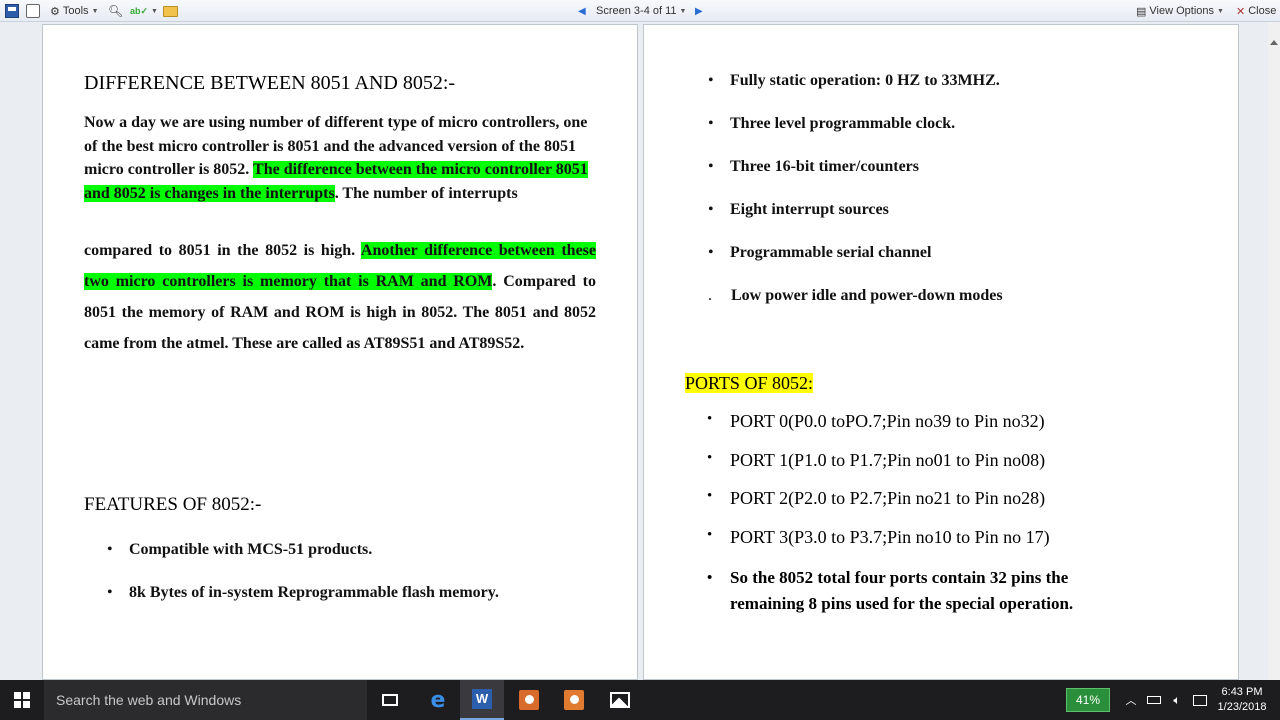 This screenshot has width=1280, height=720. I want to click on section-heading-ports: PORTS OF 8052:, so click(749, 383).